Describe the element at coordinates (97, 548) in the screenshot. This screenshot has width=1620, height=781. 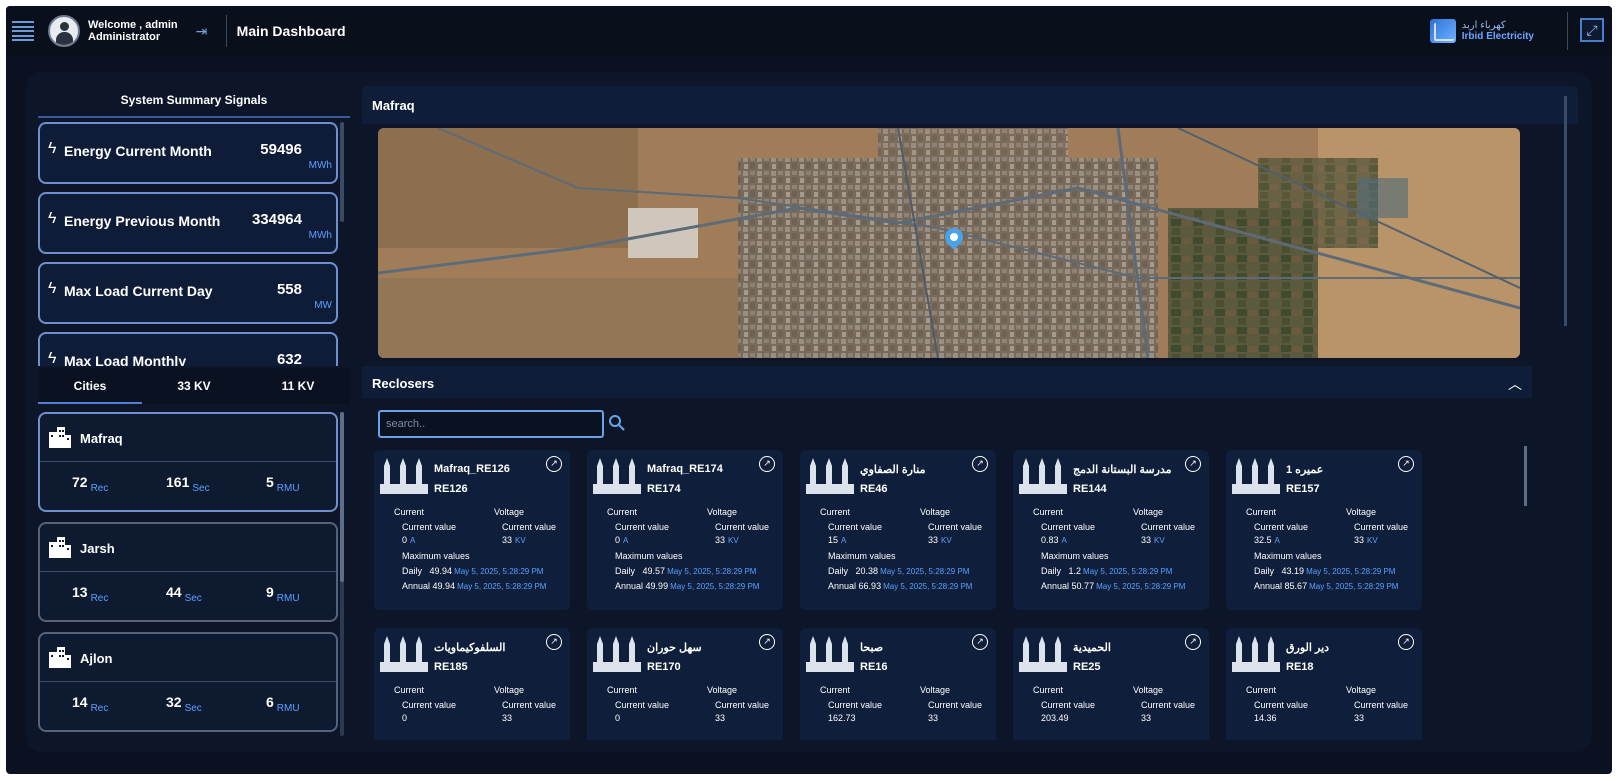
I see `city-name: Jarsh` at that location.